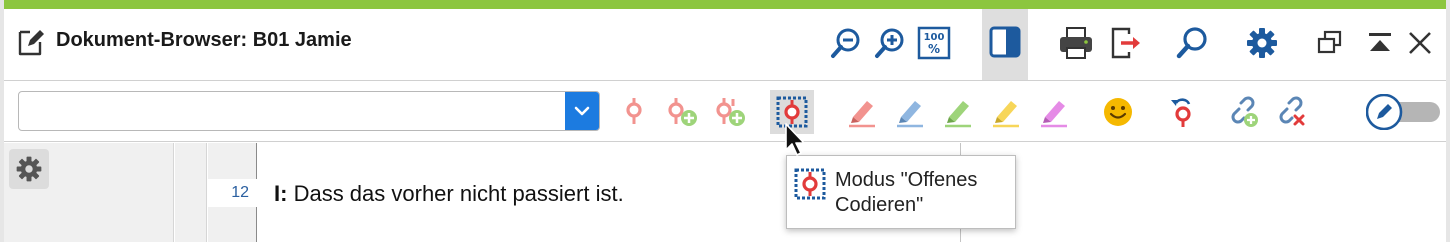 The width and height of the screenshot is (1450, 242). What do you see at coordinates (1204, 192) in the screenshot?
I see `right-margin-area` at bounding box center [1204, 192].